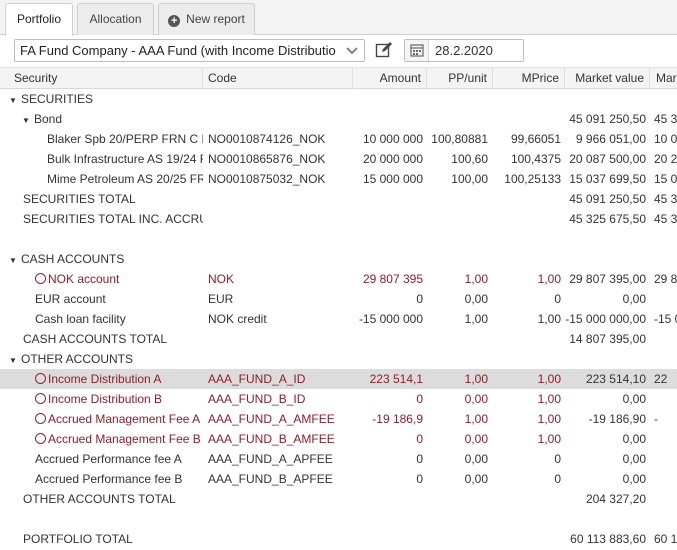  Describe the element at coordinates (271, 439) in the screenshot. I see `cell-code: AAA_FUND_B_AMFEE` at that location.